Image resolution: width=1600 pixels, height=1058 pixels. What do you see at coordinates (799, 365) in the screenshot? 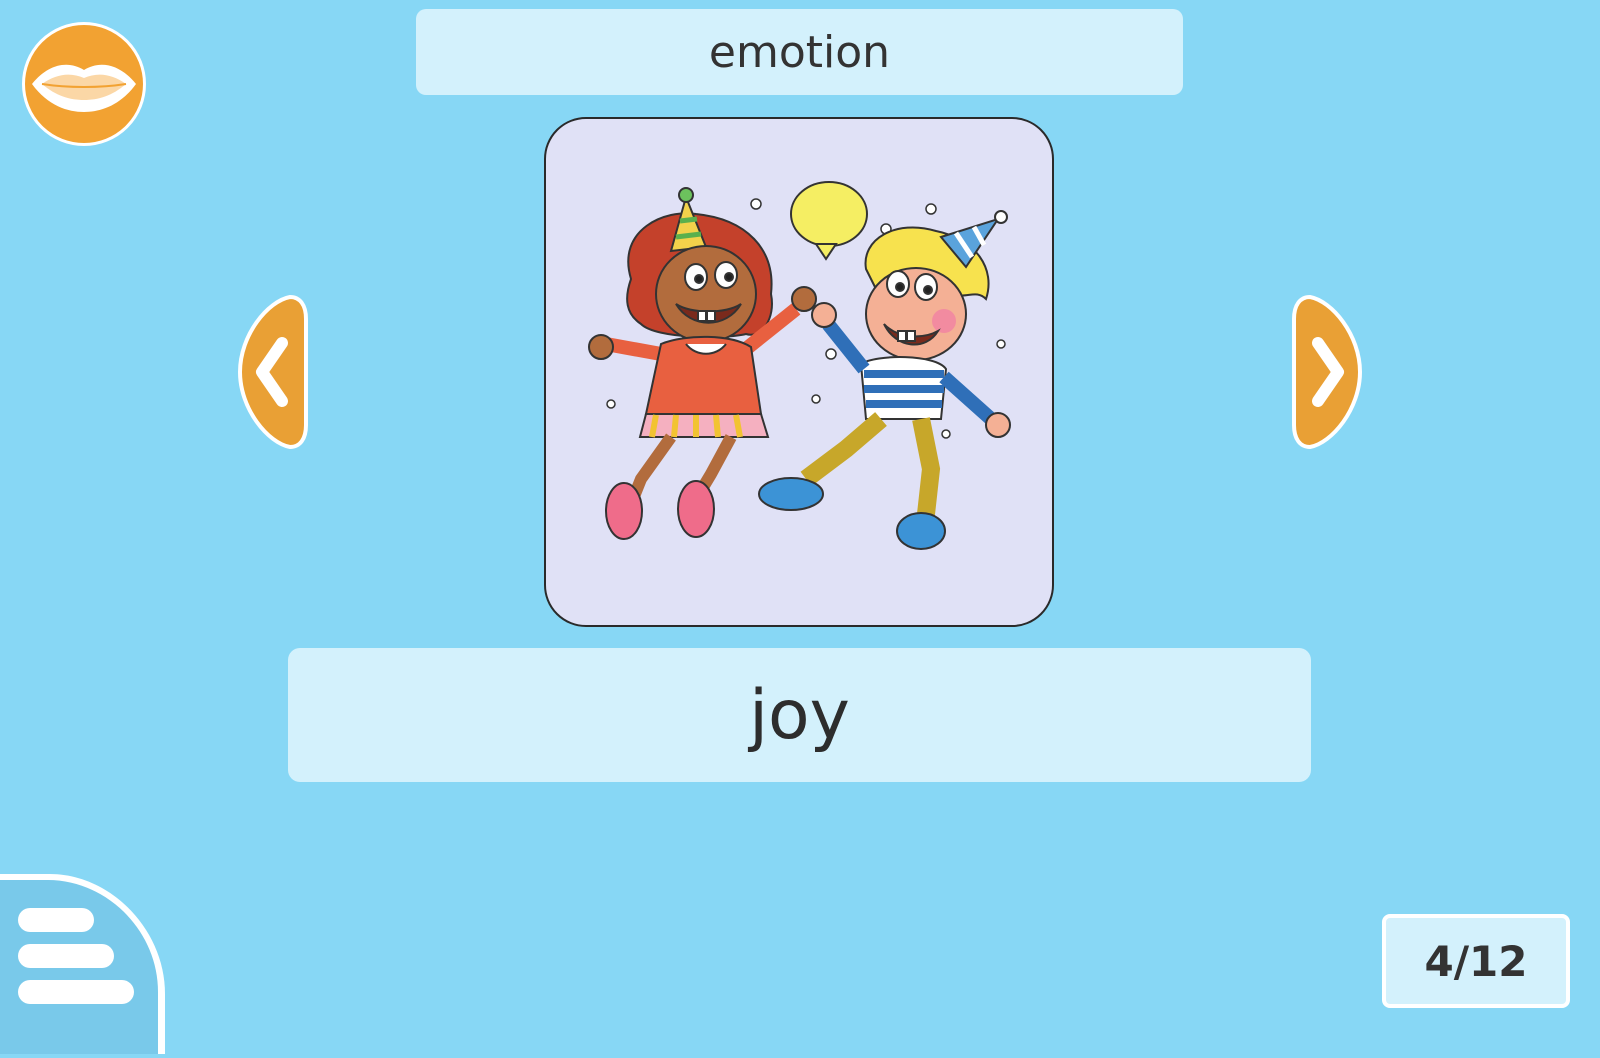
I see `children-celebrating-illustration` at bounding box center [799, 365].